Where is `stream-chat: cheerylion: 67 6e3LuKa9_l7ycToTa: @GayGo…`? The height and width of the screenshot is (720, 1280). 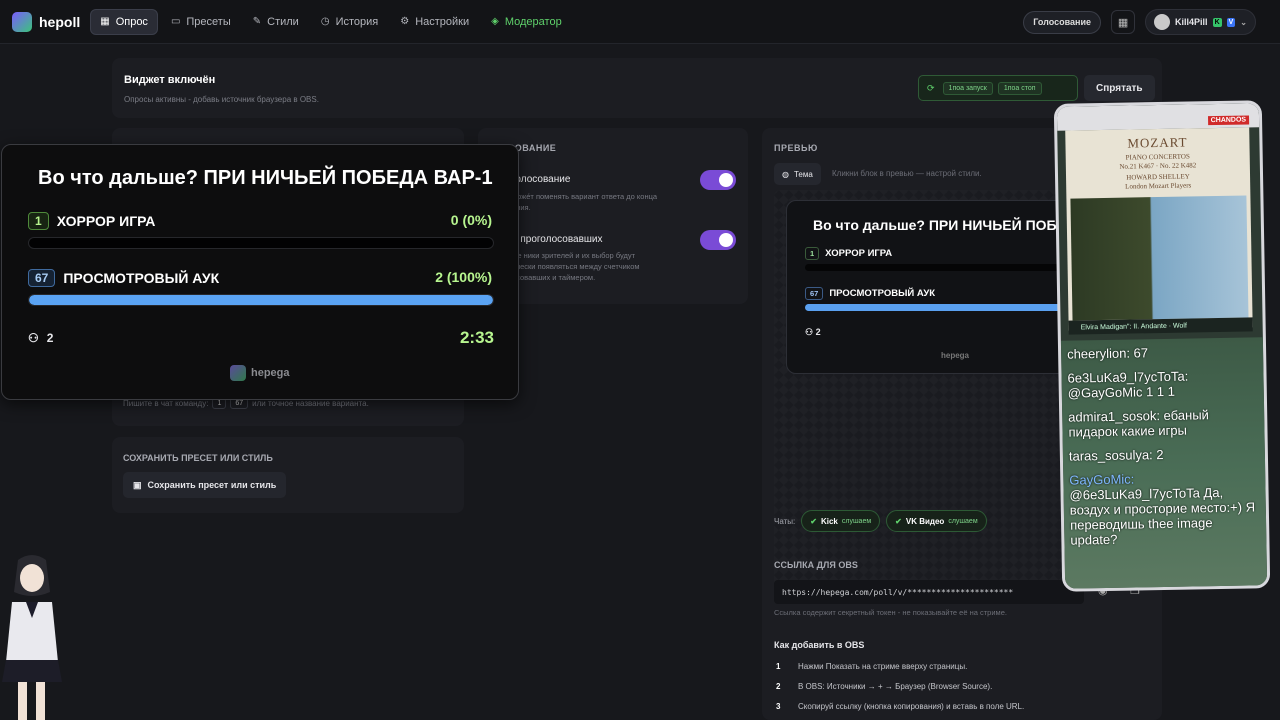
stream-chat: cheerylion: 67 6e3LuKa9_l7ycToTa: @GayGo… is located at coordinates (1164, 464).